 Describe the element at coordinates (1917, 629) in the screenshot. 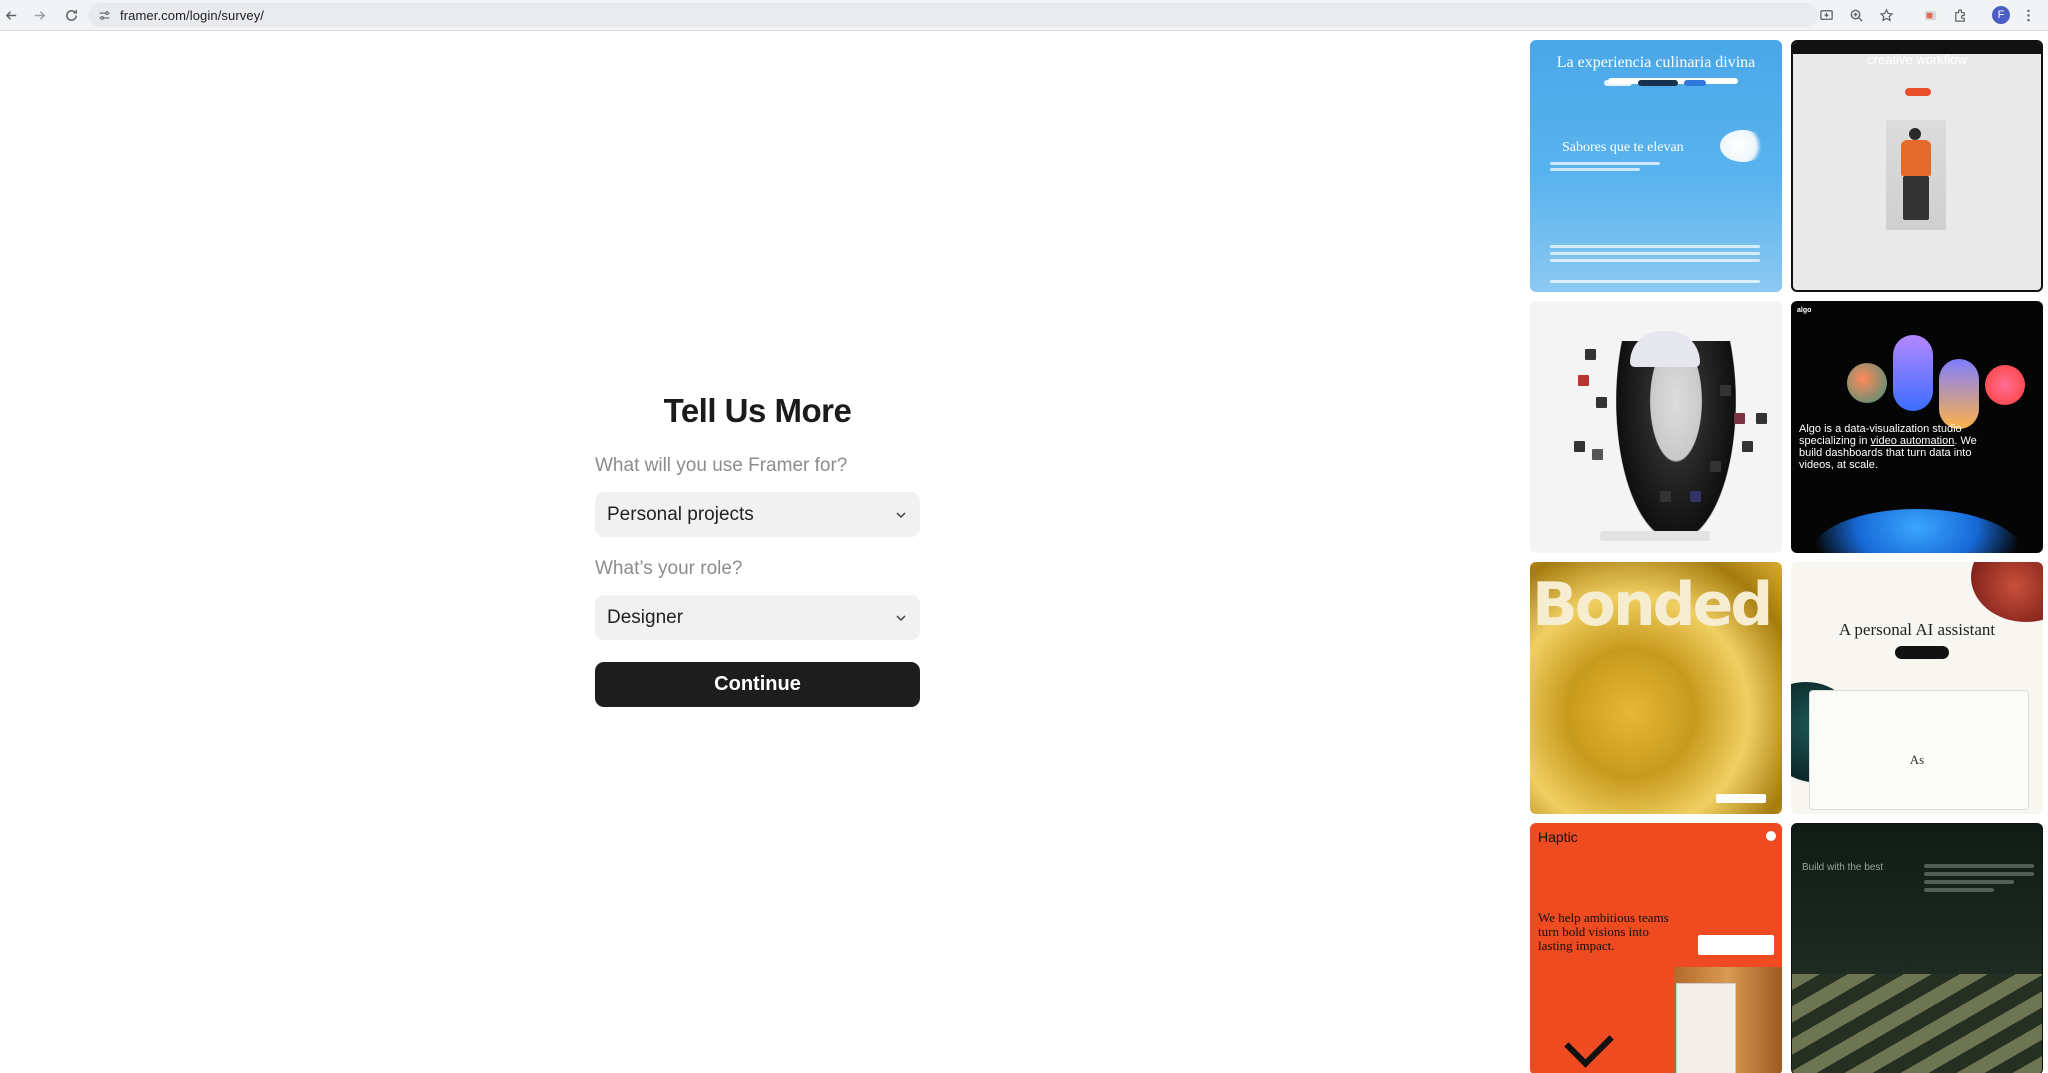

I see `thumbnail-headline: A personal AI assistant` at that location.